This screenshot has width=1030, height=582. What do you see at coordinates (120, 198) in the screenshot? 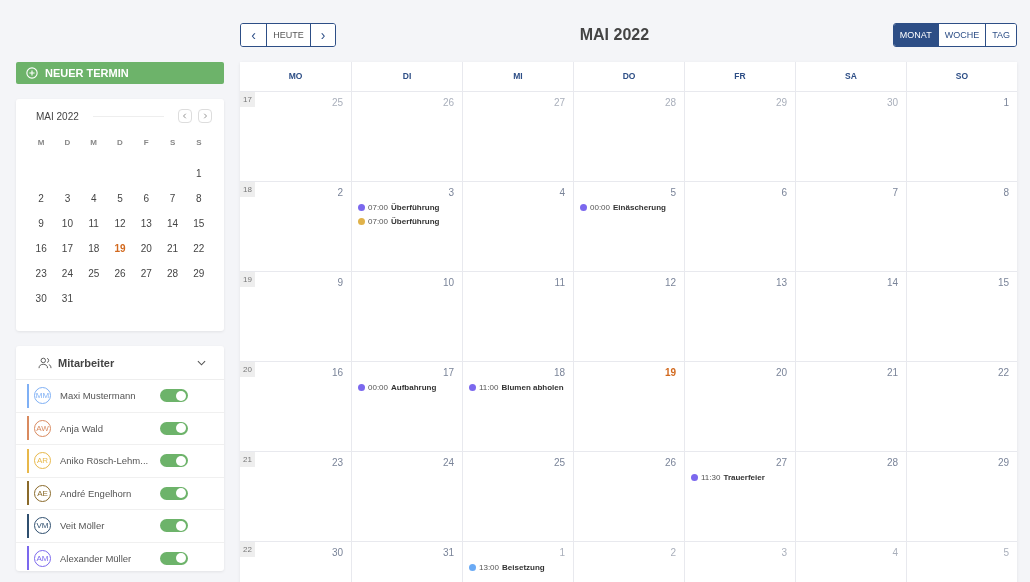
I see `mini-calendar-day: 5` at bounding box center [120, 198].